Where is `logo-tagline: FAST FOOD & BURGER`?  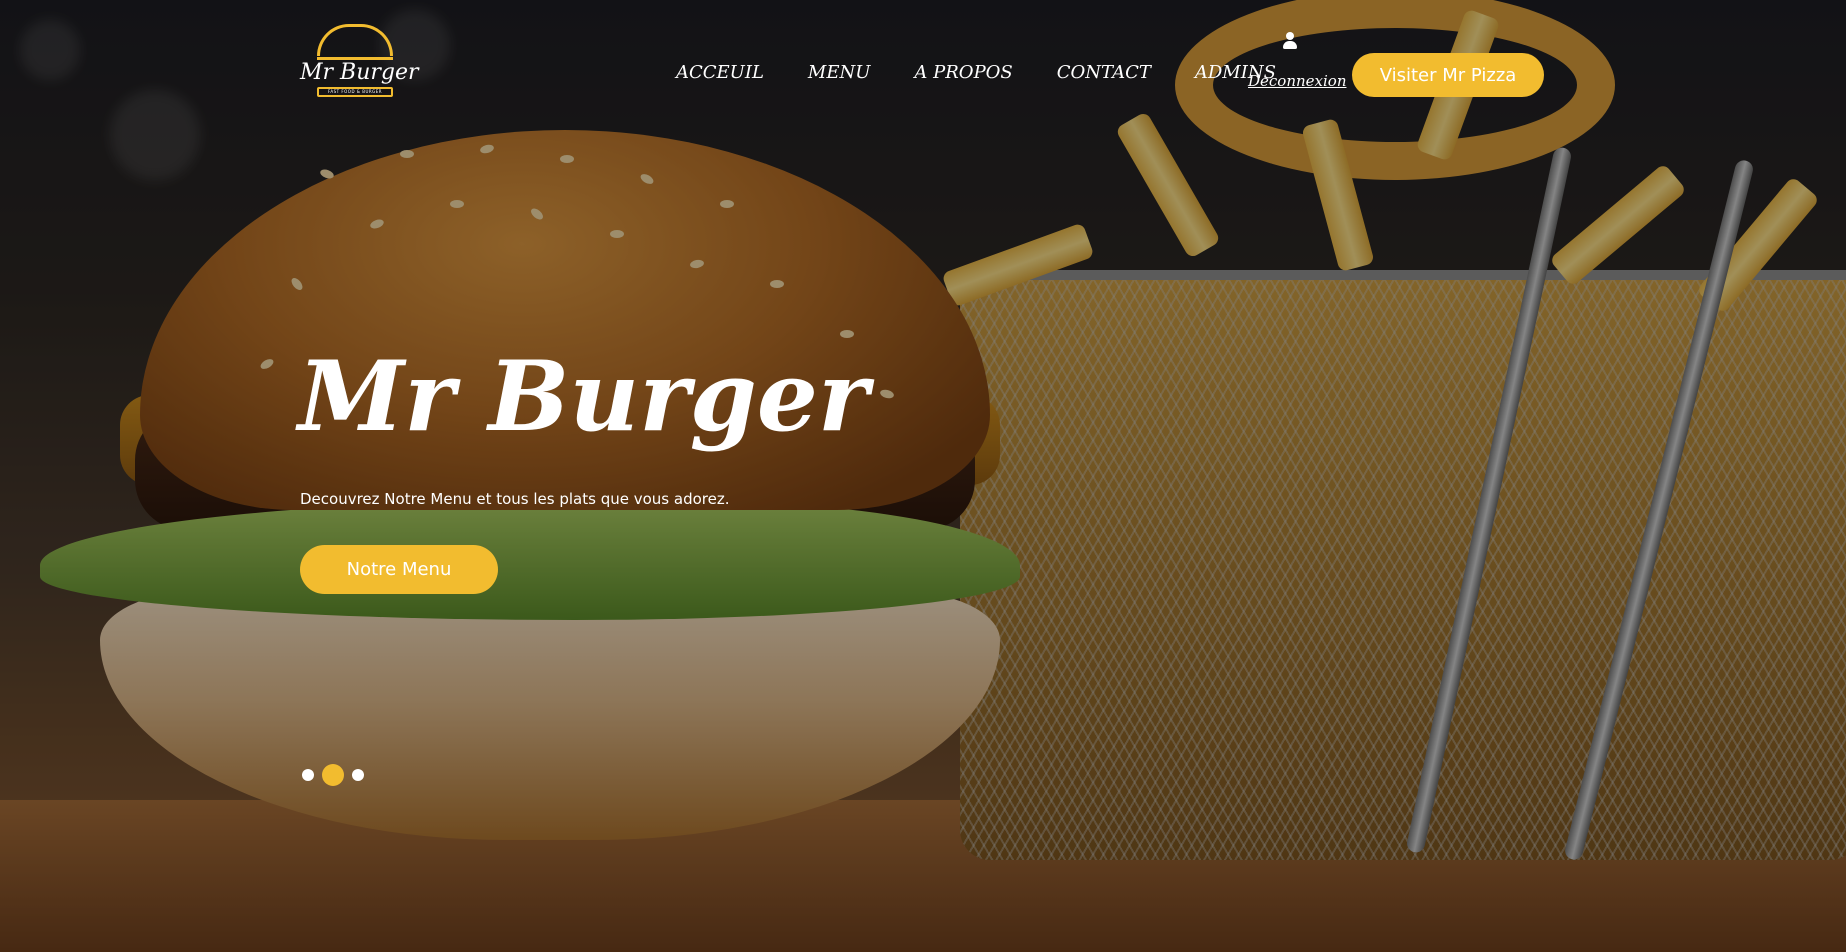 logo-tagline: FAST FOOD & BURGER is located at coordinates (355, 92).